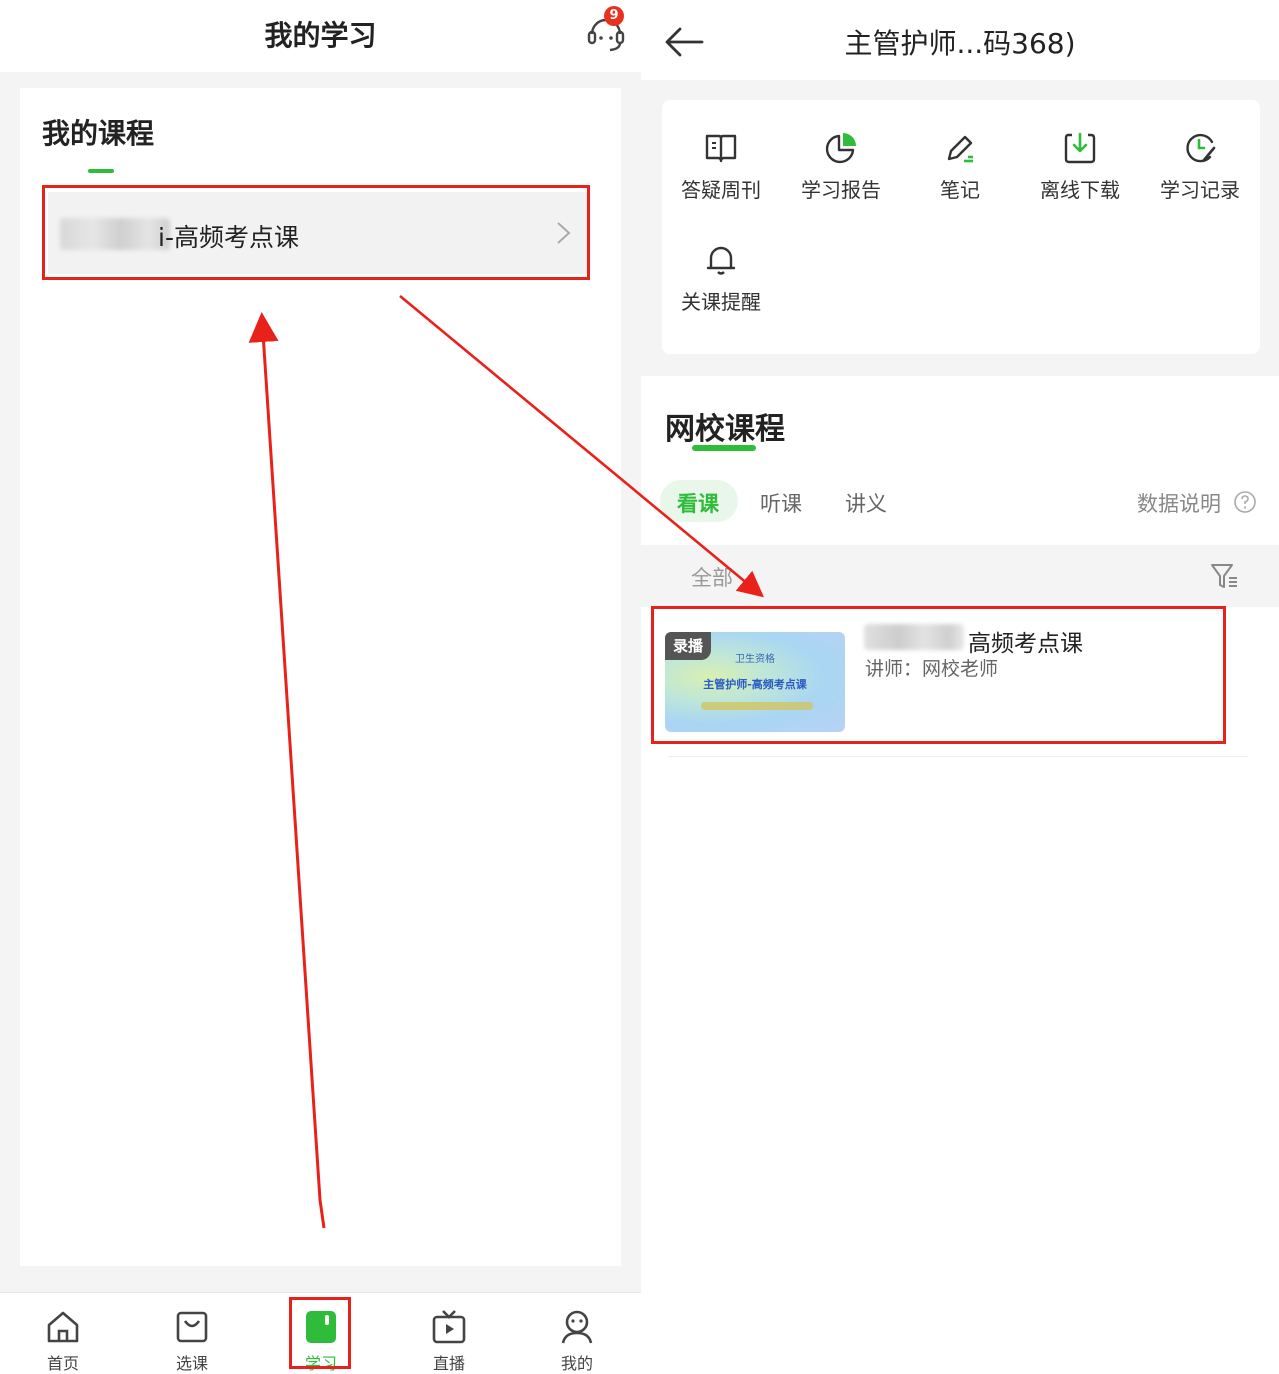  I want to click on profile-icon, so click(577, 1327).